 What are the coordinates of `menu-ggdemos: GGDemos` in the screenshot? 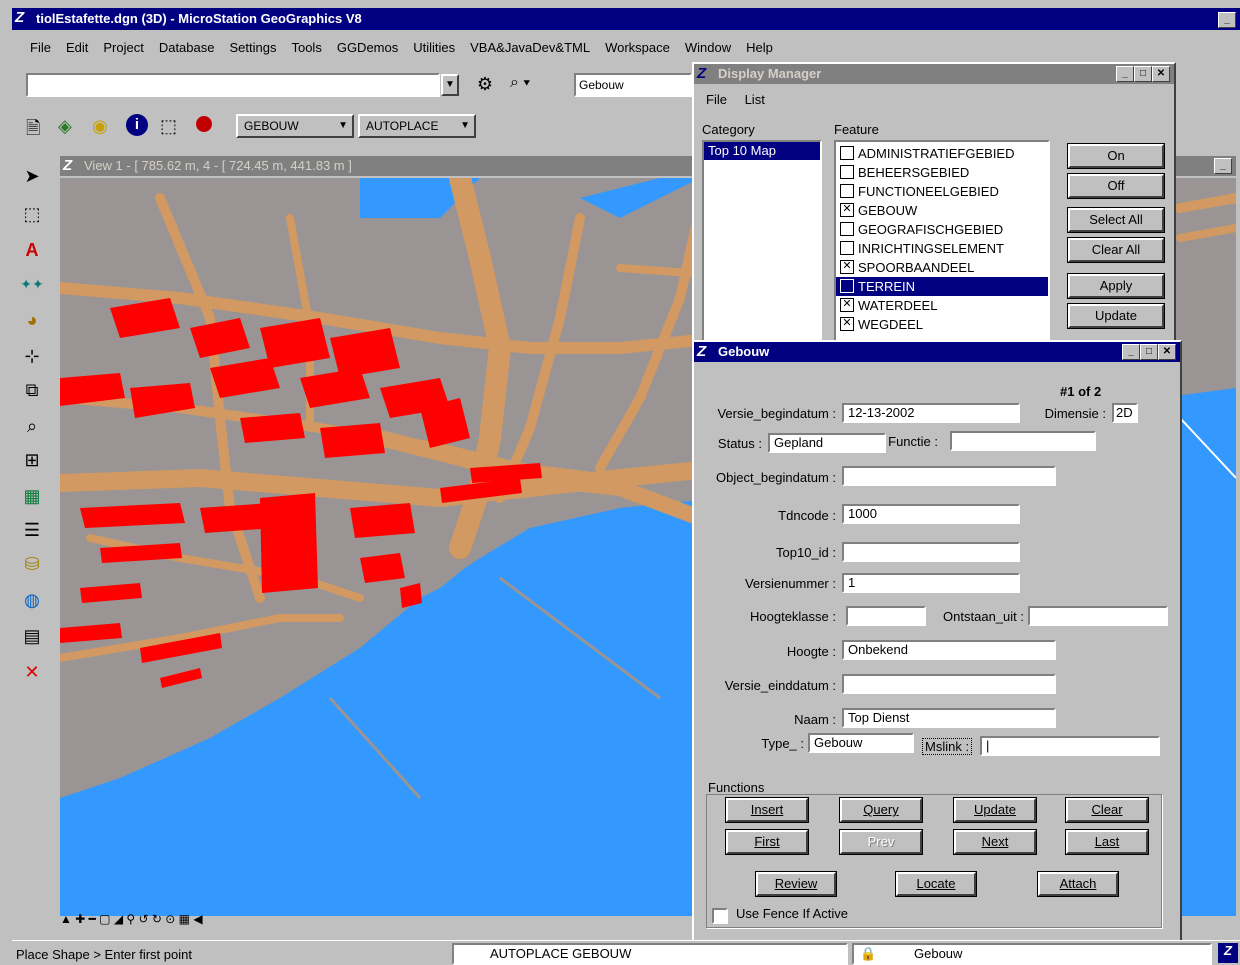 It's located at (367, 47).